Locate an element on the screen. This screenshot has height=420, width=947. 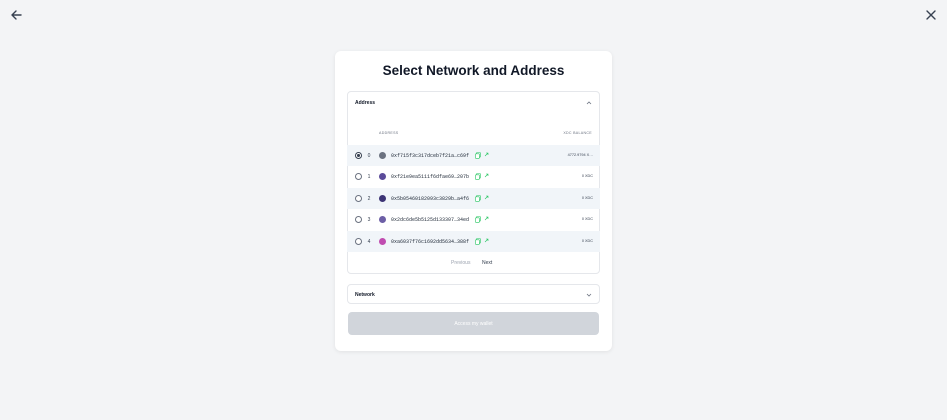
balance-column-header: XDC BALANCE is located at coordinates (577, 133).